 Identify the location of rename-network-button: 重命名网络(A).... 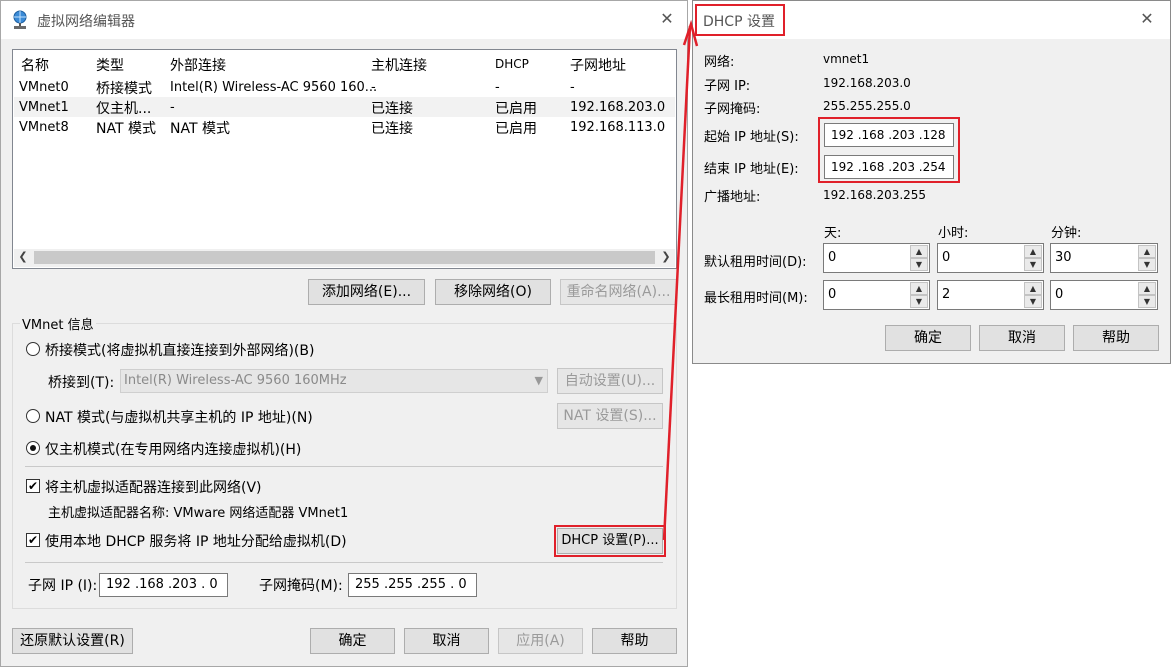
(618, 292).